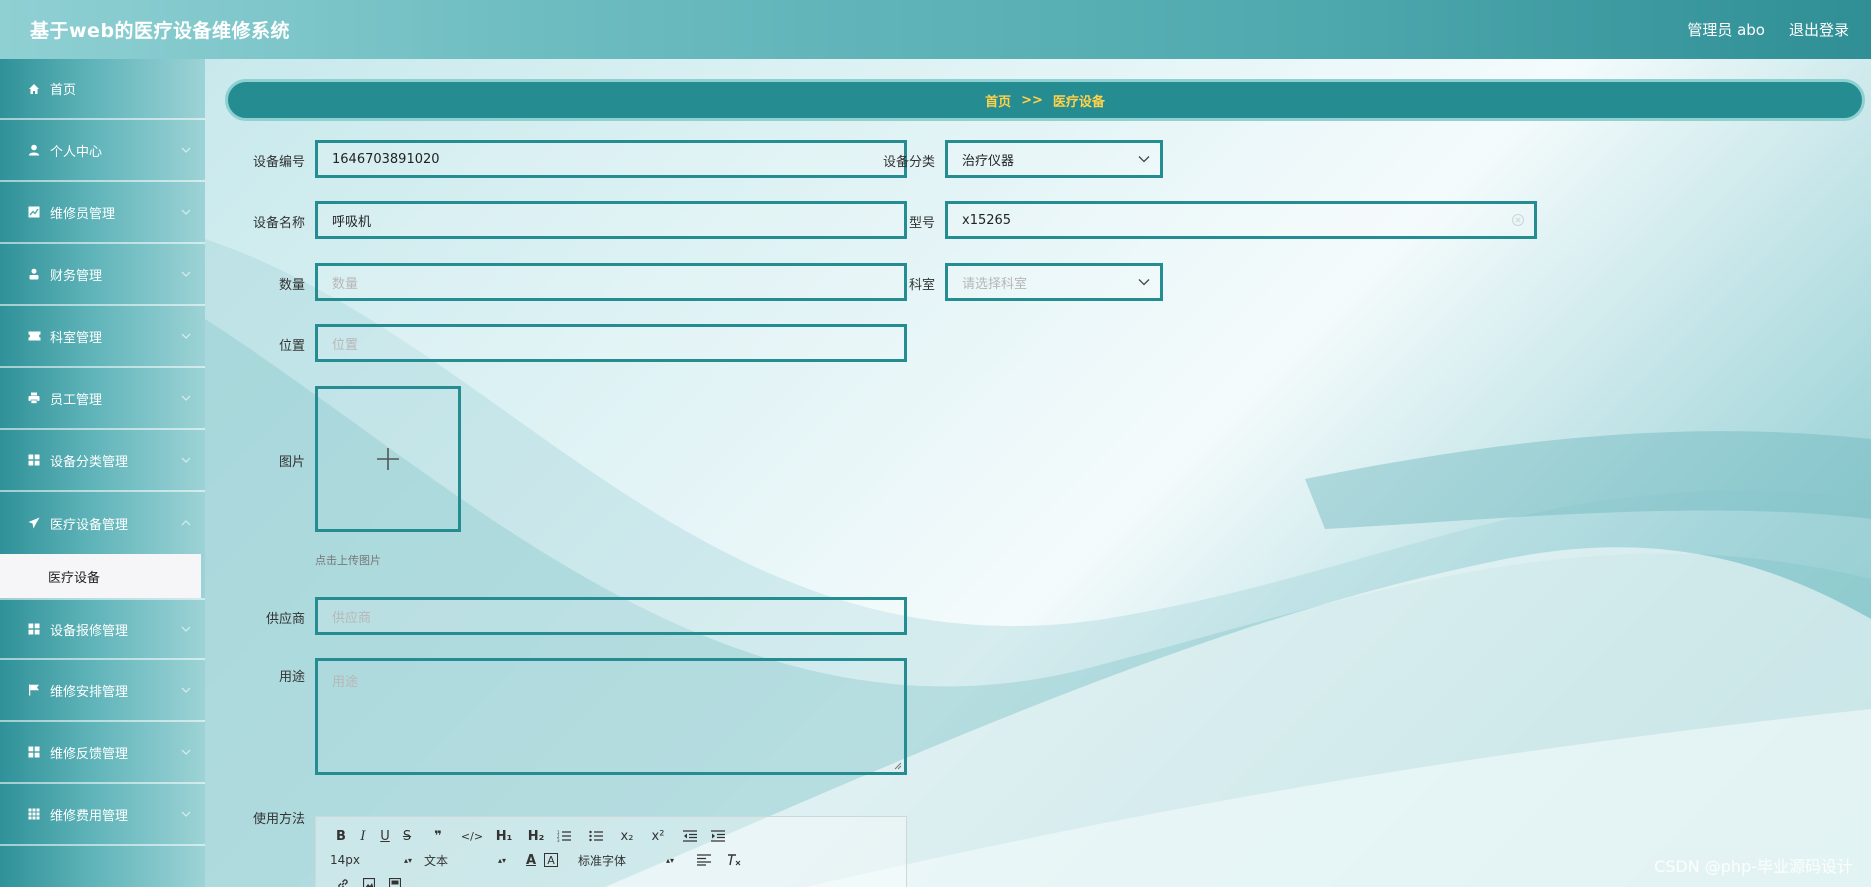 This screenshot has width=1871, height=887. What do you see at coordinates (369, 881) in the screenshot?
I see `image-icon` at bounding box center [369, 881].